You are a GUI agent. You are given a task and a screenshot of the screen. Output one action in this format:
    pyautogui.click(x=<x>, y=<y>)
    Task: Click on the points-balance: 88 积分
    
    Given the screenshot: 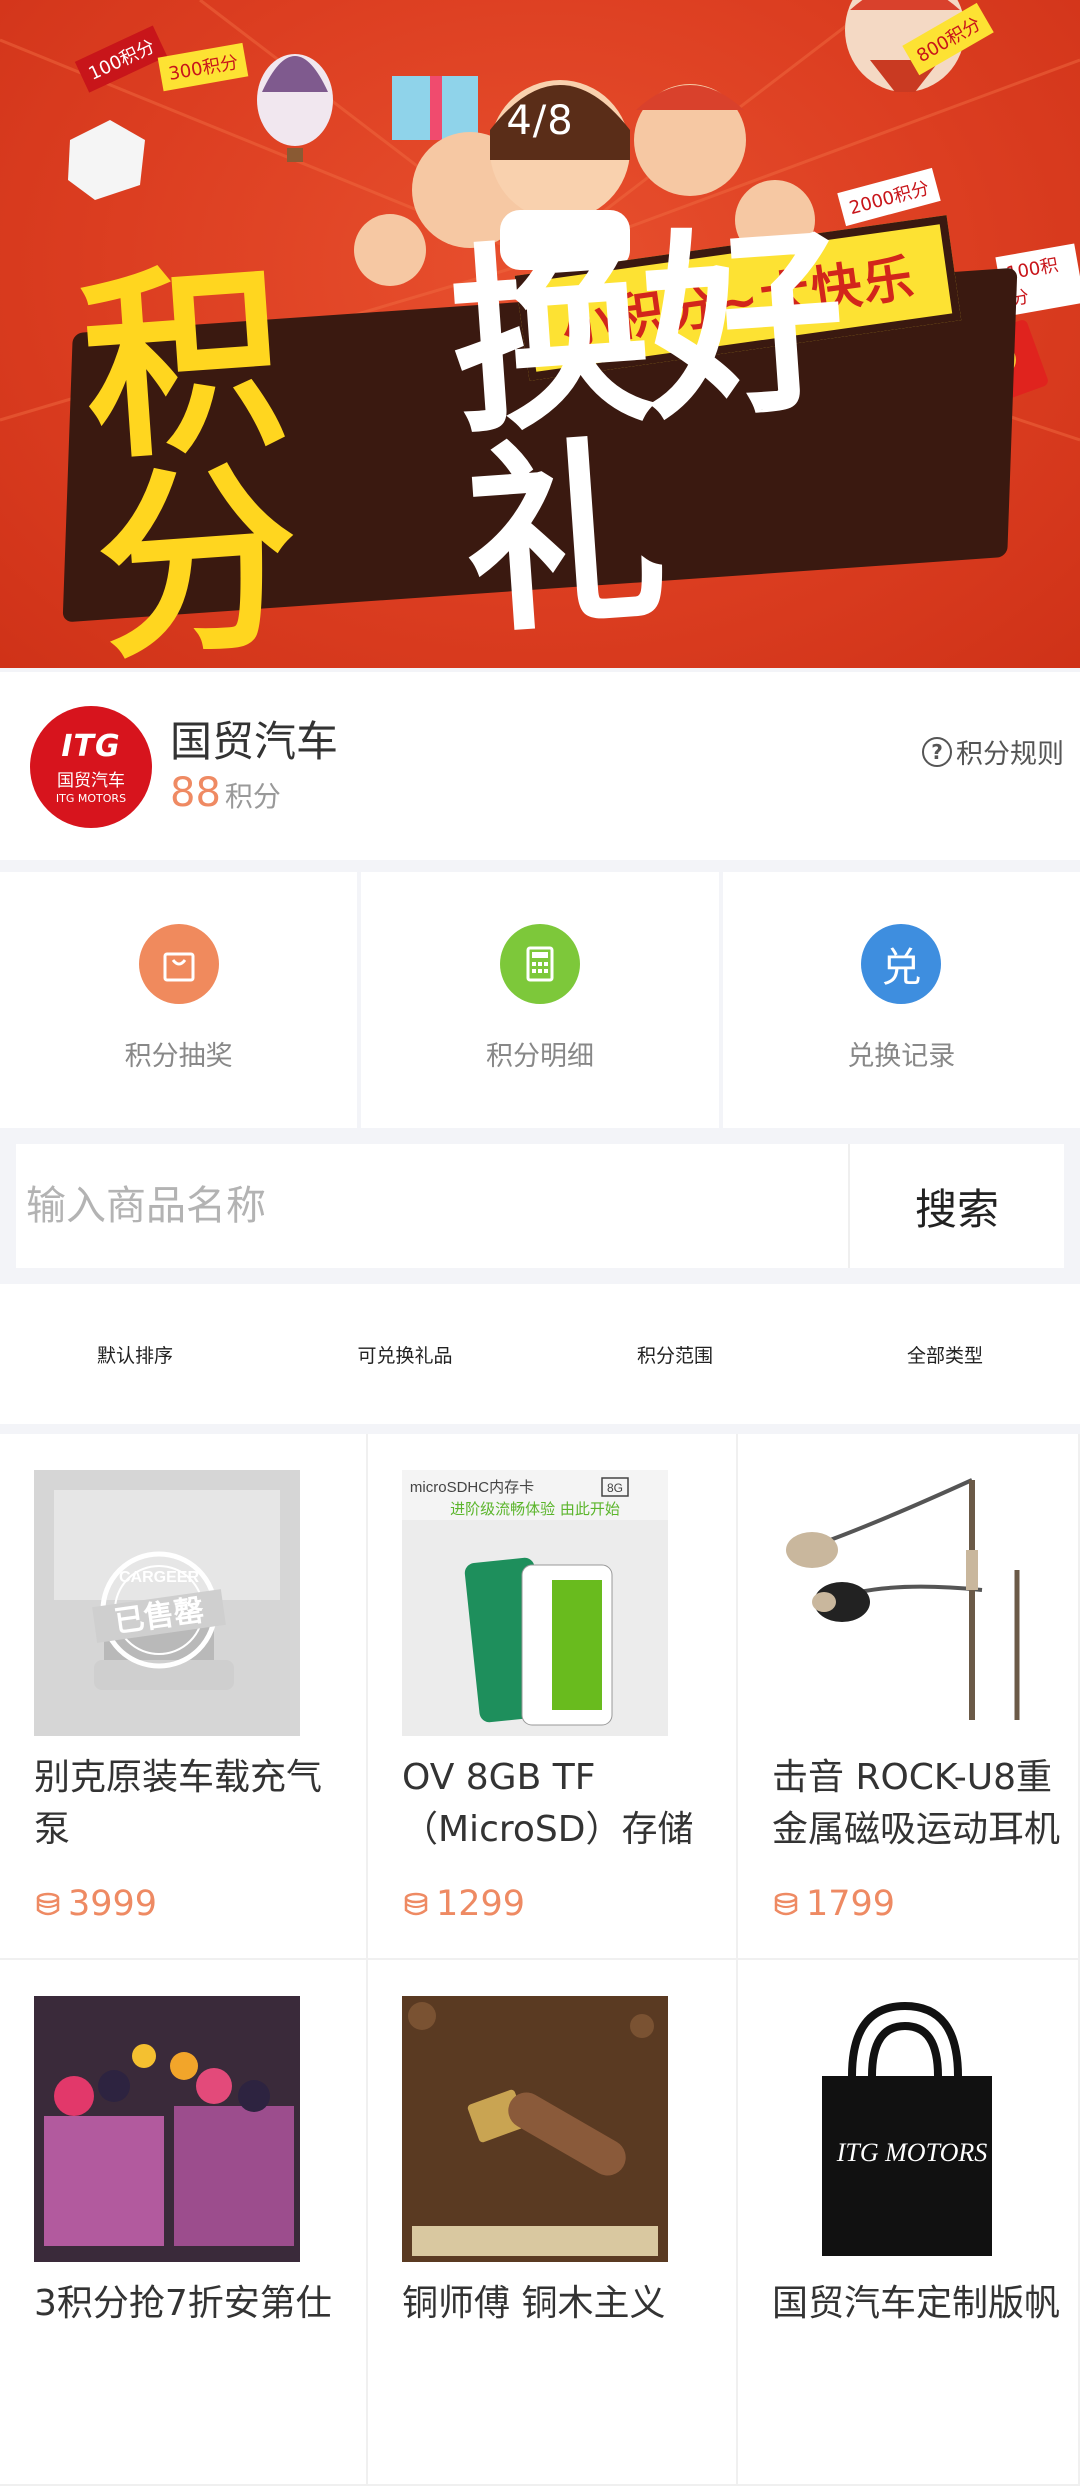 What is the action you would take?
    pyautogui.click(x=225, y=793)
    